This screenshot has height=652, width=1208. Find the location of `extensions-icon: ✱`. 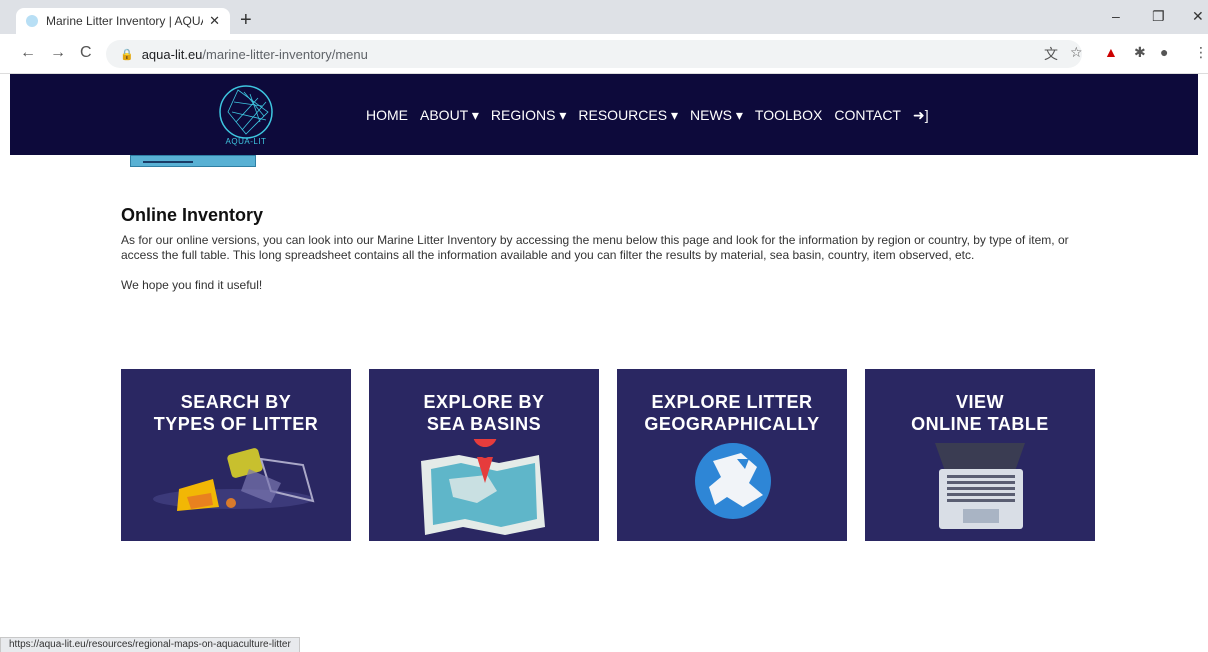

extensions-icon: ✱ is located at coordinates (1140, 52).